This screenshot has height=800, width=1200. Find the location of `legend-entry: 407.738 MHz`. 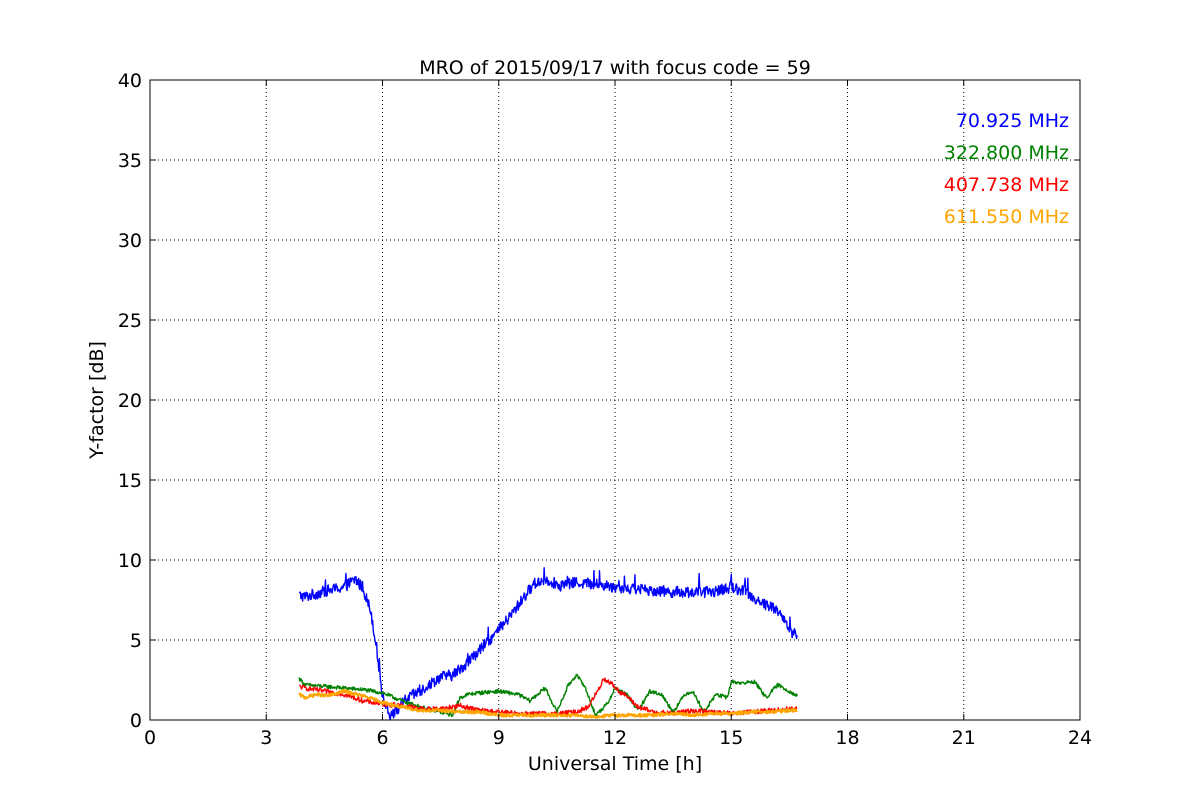

legend-entry: 407.738 MHz is located at coordinates (1006, 185).